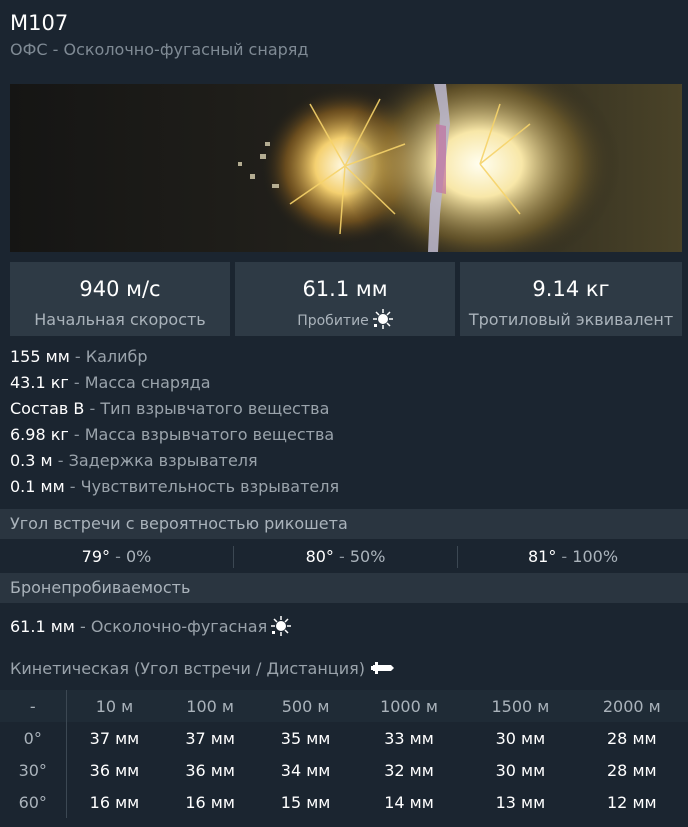 The width and height of the screenshot is (688, 827). What do you see at coordinates (333, 321) in the screenshot?
I see `penetration-label: Пробитие` at bounding box center [333, 321].